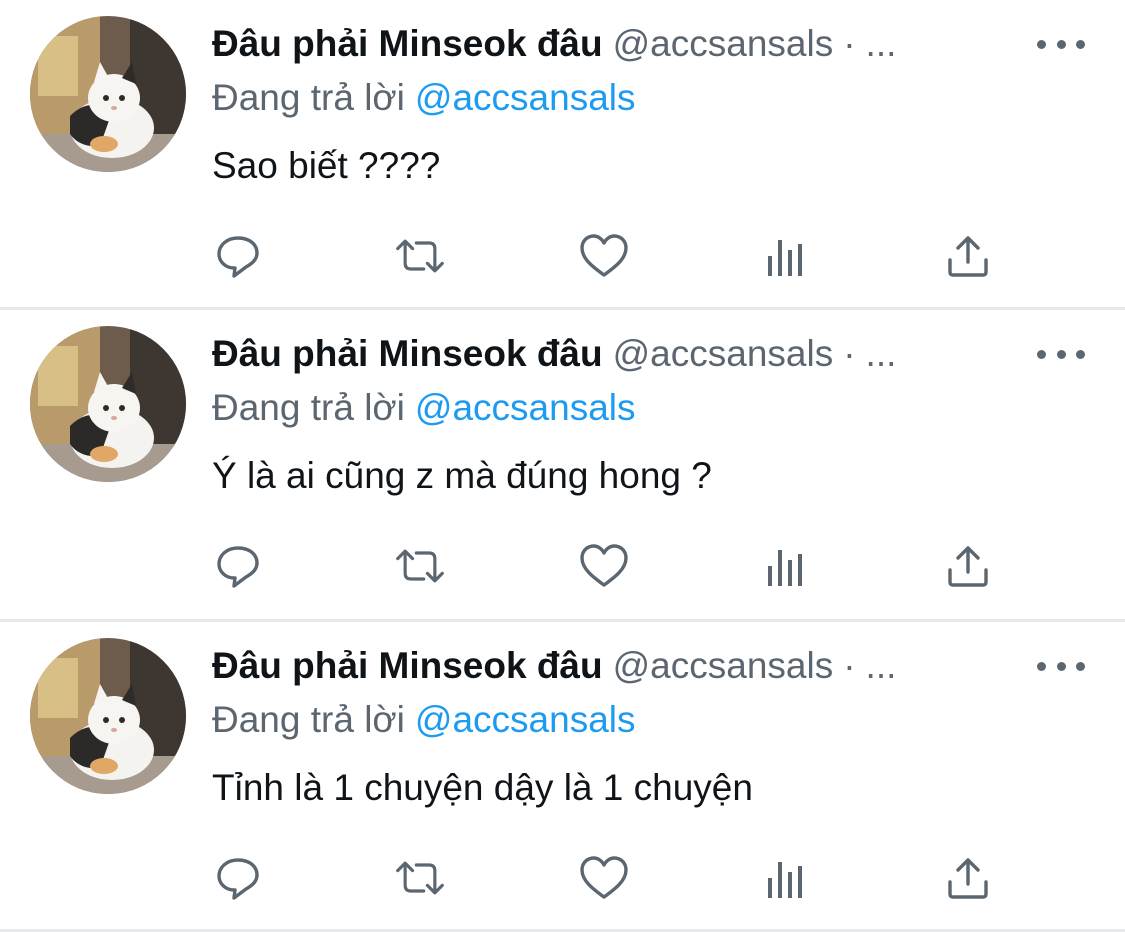 This screenshot has height=932, width=1125. What do you see at coordinates (326, 165) in the screenshot?
I see `tweet-text: Sao biết ????` at bounding box center [326, 165].